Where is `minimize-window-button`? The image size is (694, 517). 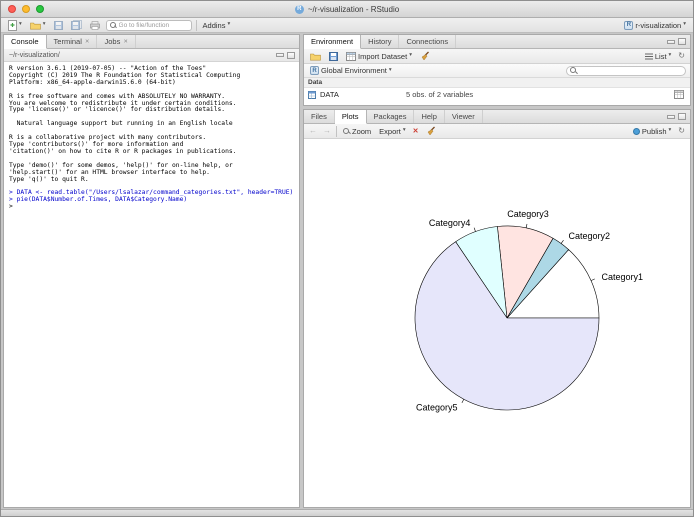 minimize-window-button is located at coordinates (26, 9).